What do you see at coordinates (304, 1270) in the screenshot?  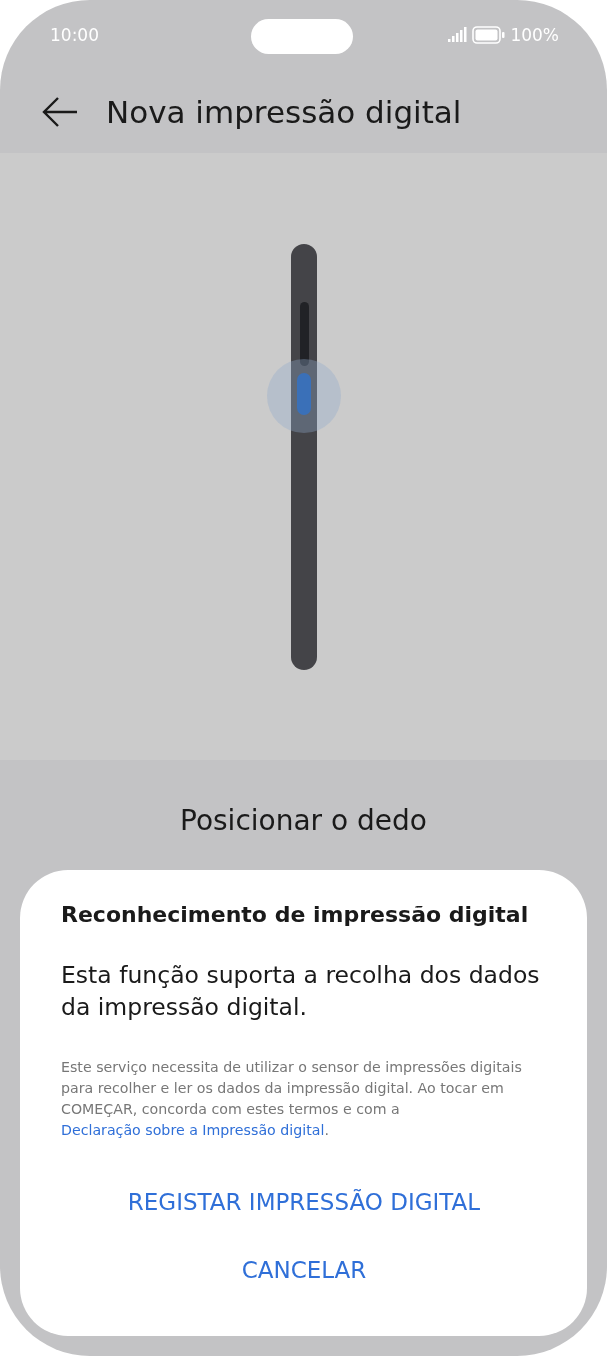 I see `cancel-button: CANCELAR` at bounding box center [304, 1270].